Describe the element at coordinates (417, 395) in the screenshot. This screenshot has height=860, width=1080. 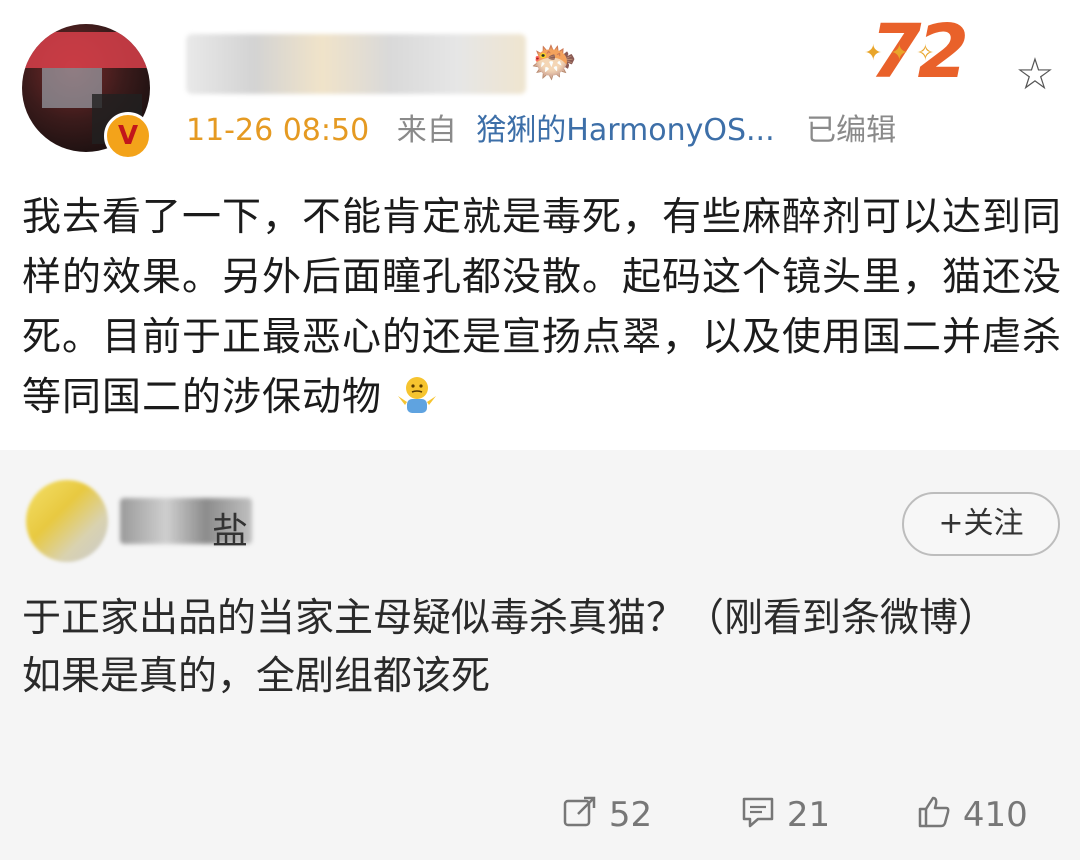
I see `shrug-emoji-icon` at that location.